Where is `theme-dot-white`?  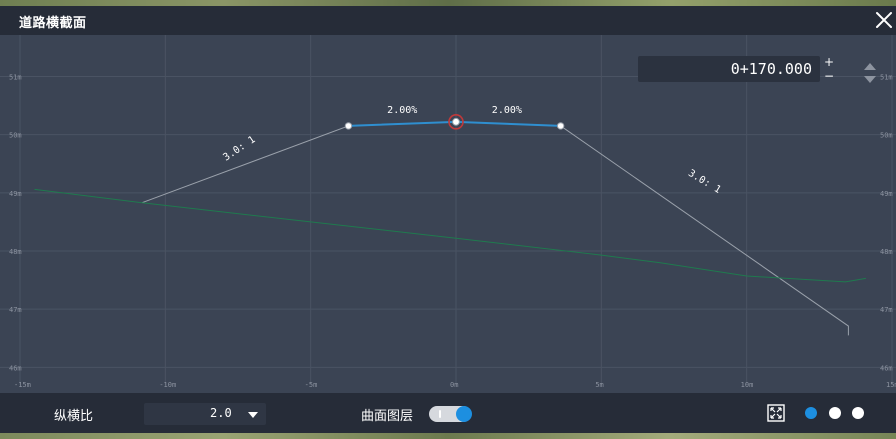
theme-dot-white is located at coordinates (835, 413).